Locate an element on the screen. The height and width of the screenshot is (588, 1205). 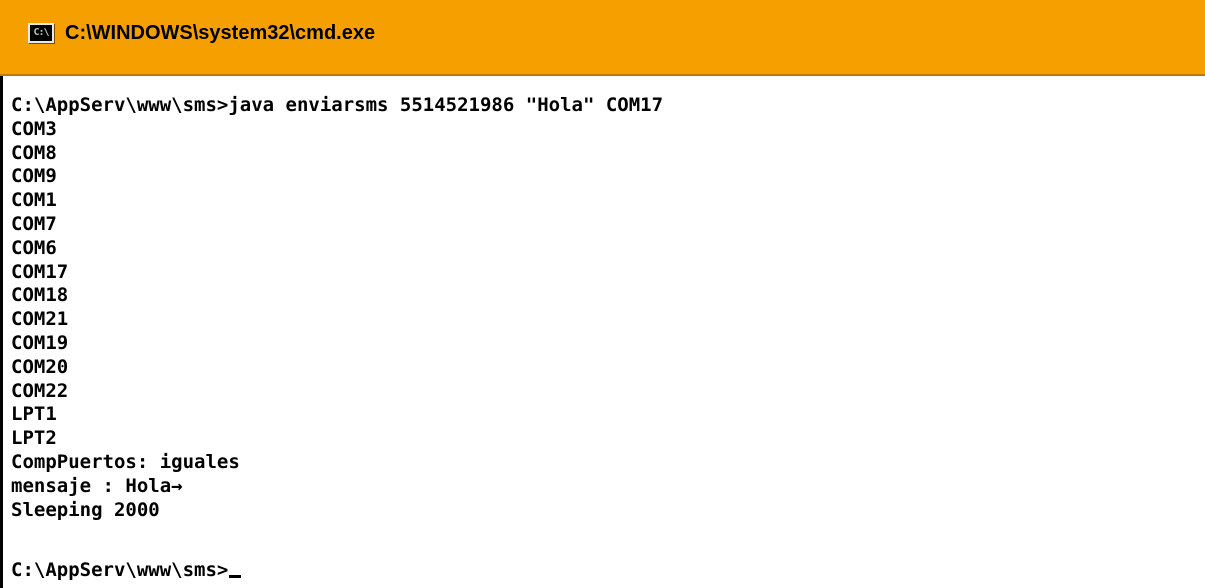
cmd-icon-glyph: C:\ is located at coordinates (41, 32).